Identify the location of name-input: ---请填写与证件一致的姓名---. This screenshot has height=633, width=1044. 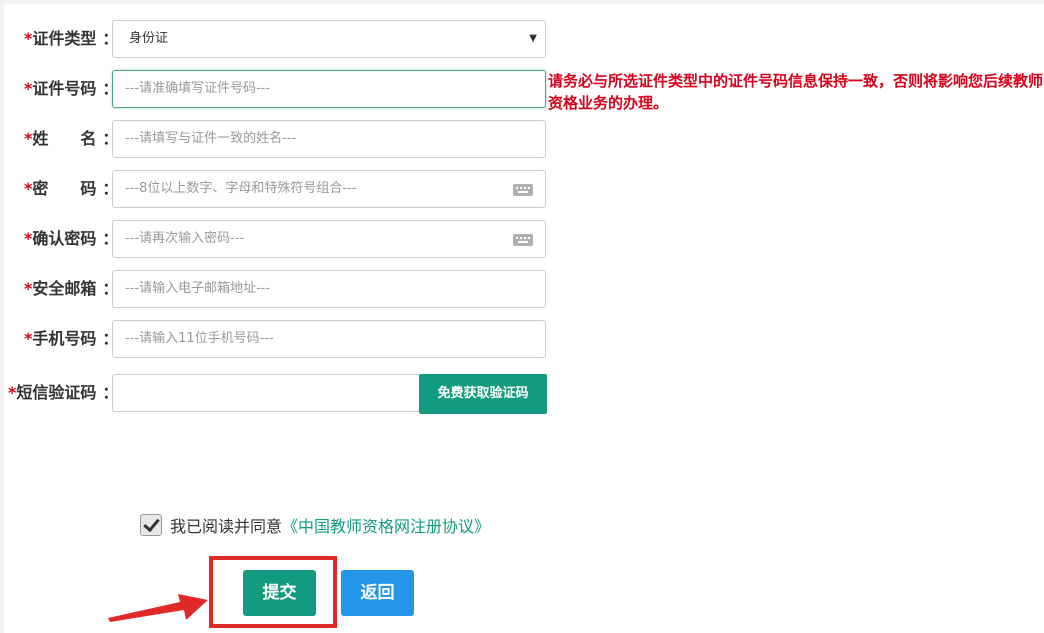
(329, 139).